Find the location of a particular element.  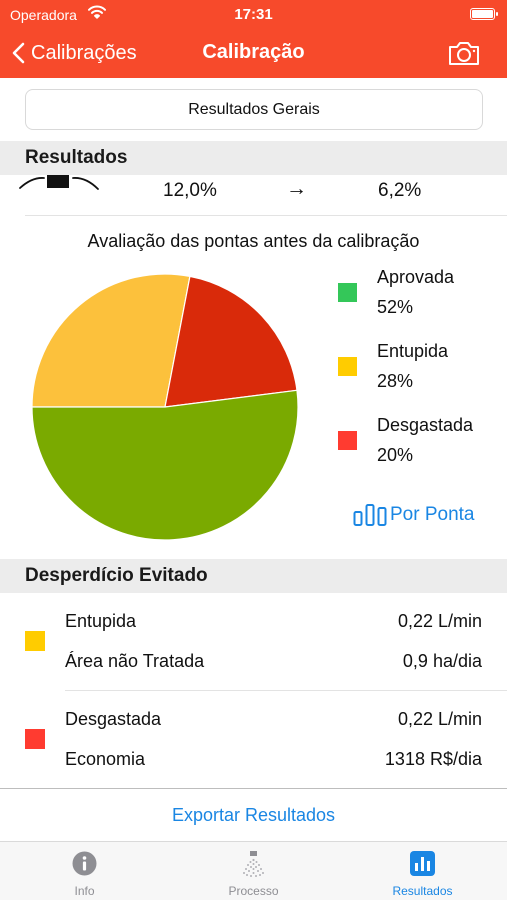

pie-slice-aprovada is located at coordinates (165, 465).